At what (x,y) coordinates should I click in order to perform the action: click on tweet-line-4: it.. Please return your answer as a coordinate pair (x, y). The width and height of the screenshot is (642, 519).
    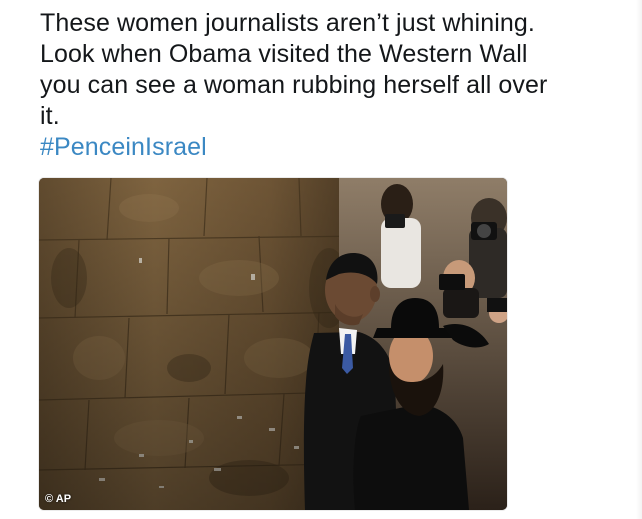
    Looking at the image, I should click on (50, 116).